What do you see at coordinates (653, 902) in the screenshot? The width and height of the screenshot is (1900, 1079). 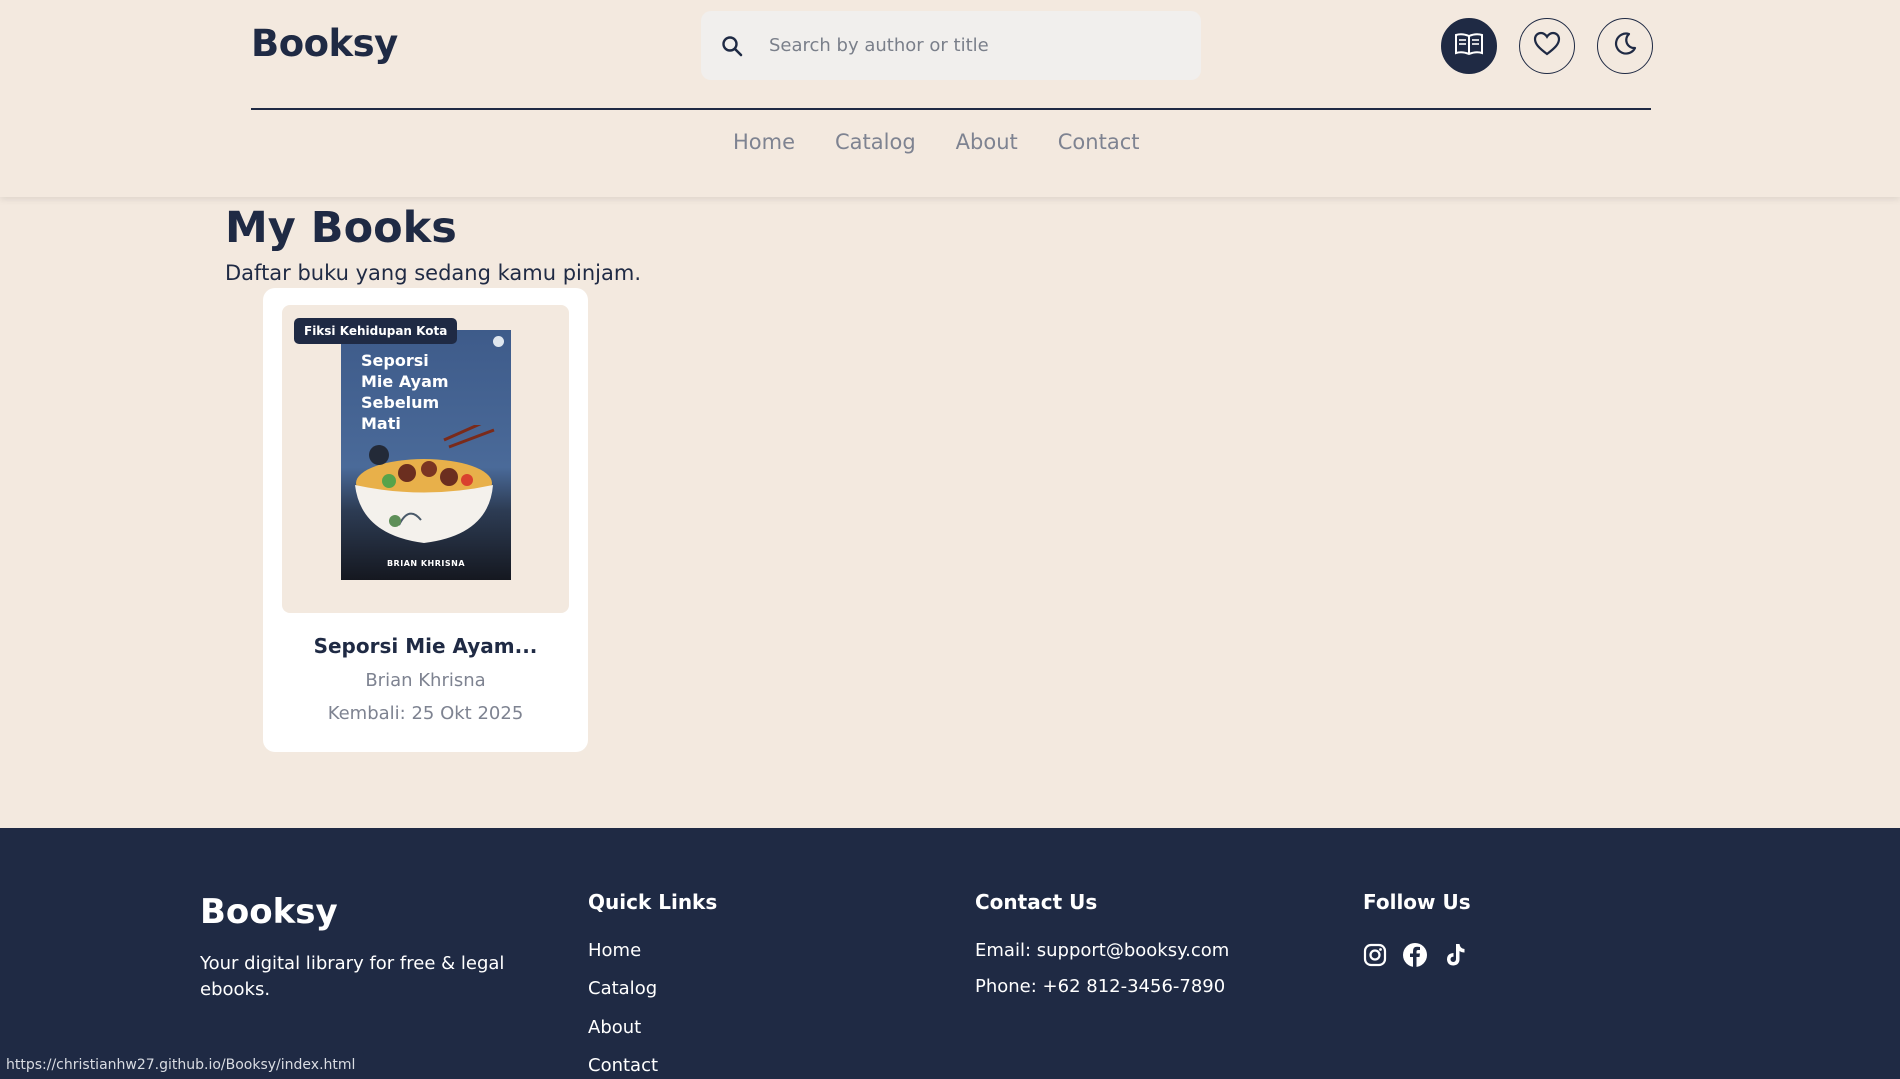 I see `quick-links-heading: Quick Links` at bounding box center [653, 902].